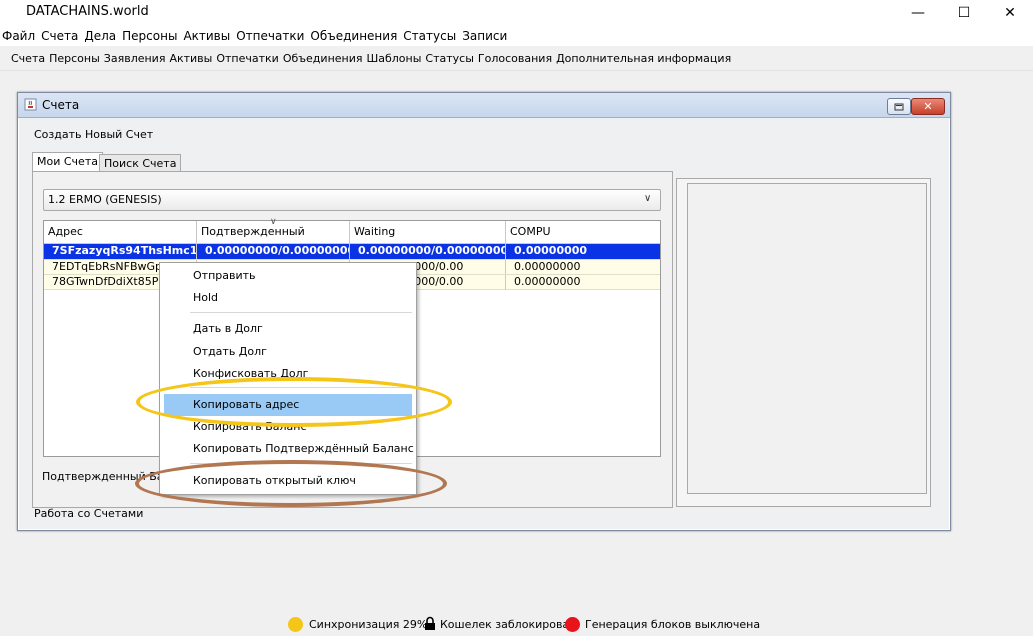 Image resolution: width=1033 pixels, height=636 pixels. Describe the element at coordinates (67, 162) in the screenshot. I see `tab-my-accounts: Мои Счета` at that location.